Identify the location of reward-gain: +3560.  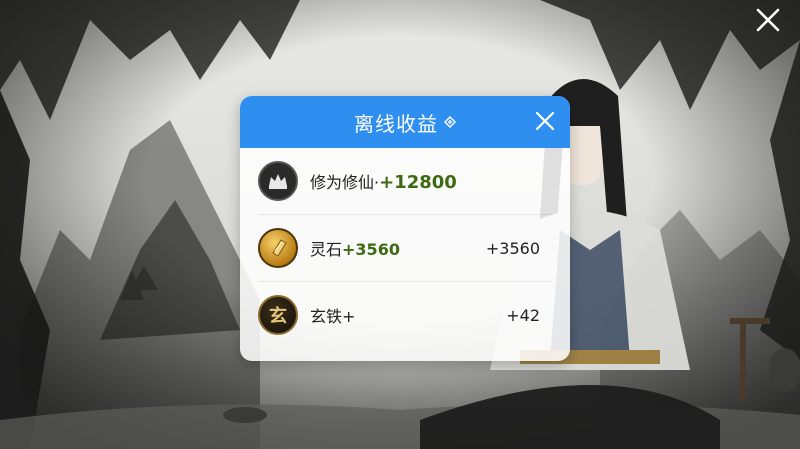
(371, 249).